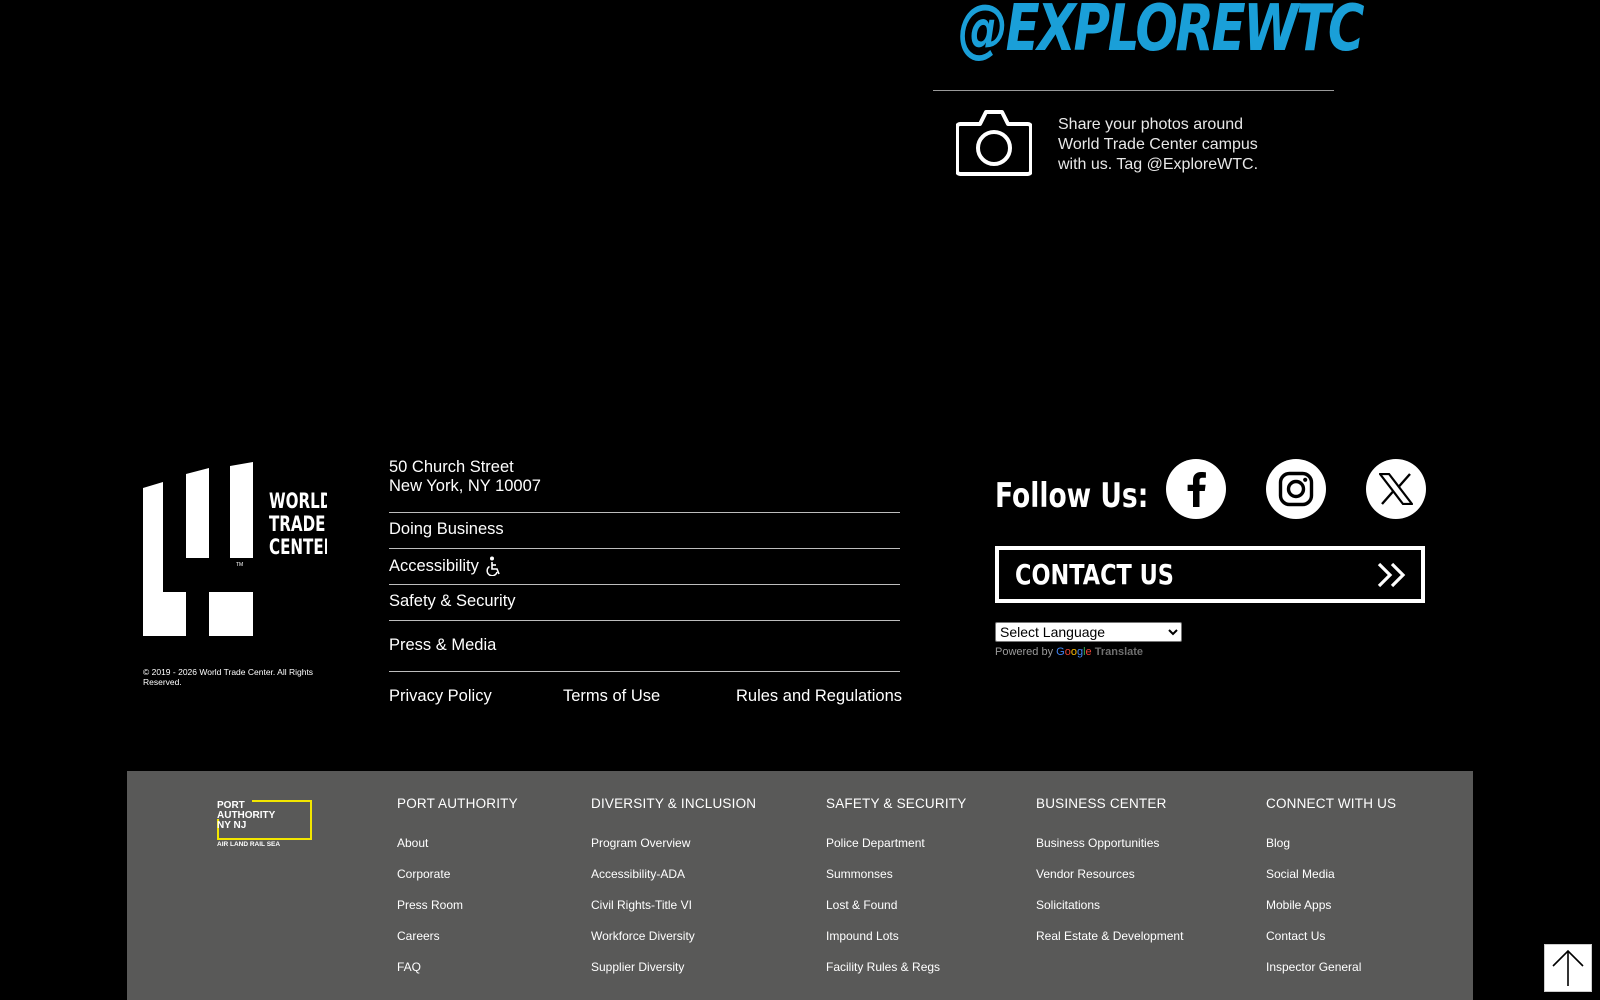 The image size is (1600, 1000). I want to click on contact-us-button: CONTACT US, so click(1210, 574).